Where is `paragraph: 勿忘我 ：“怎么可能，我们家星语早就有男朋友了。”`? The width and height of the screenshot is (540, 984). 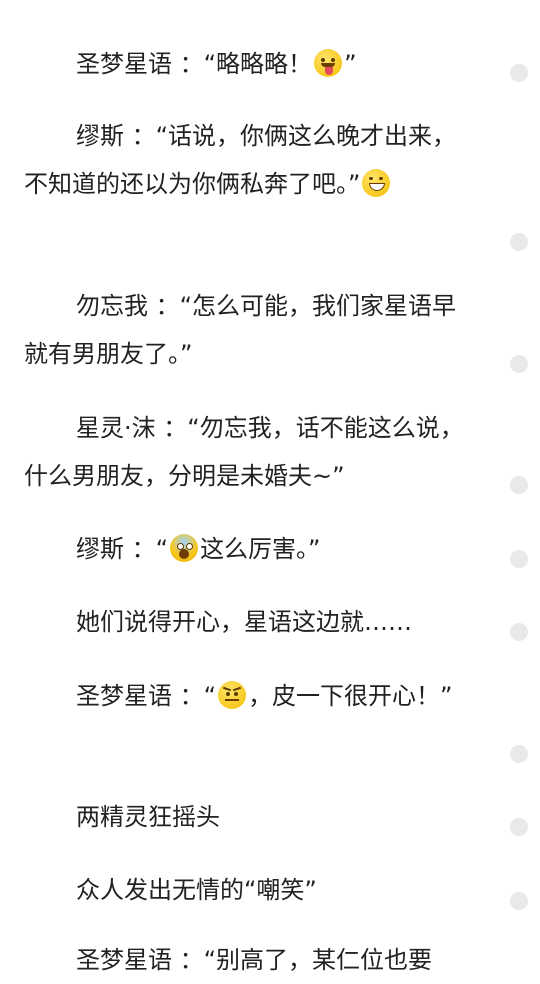
paragraph: 勿忘我 ：“怎么可能，我们家星语早就有男朋友了。” is located at coordinates (250, 330).